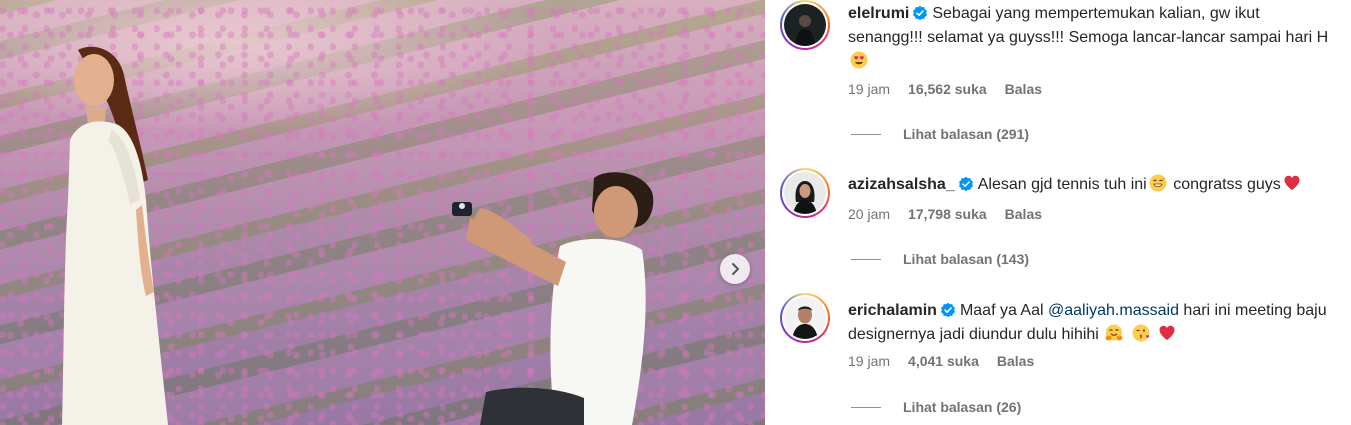 The width and height of the screenshot is (1351, 425). What do you see at coordinates (859, 60) in the screenshot?
I see `heart-eyes-emoji-icon` at bounding box center [859, 60].